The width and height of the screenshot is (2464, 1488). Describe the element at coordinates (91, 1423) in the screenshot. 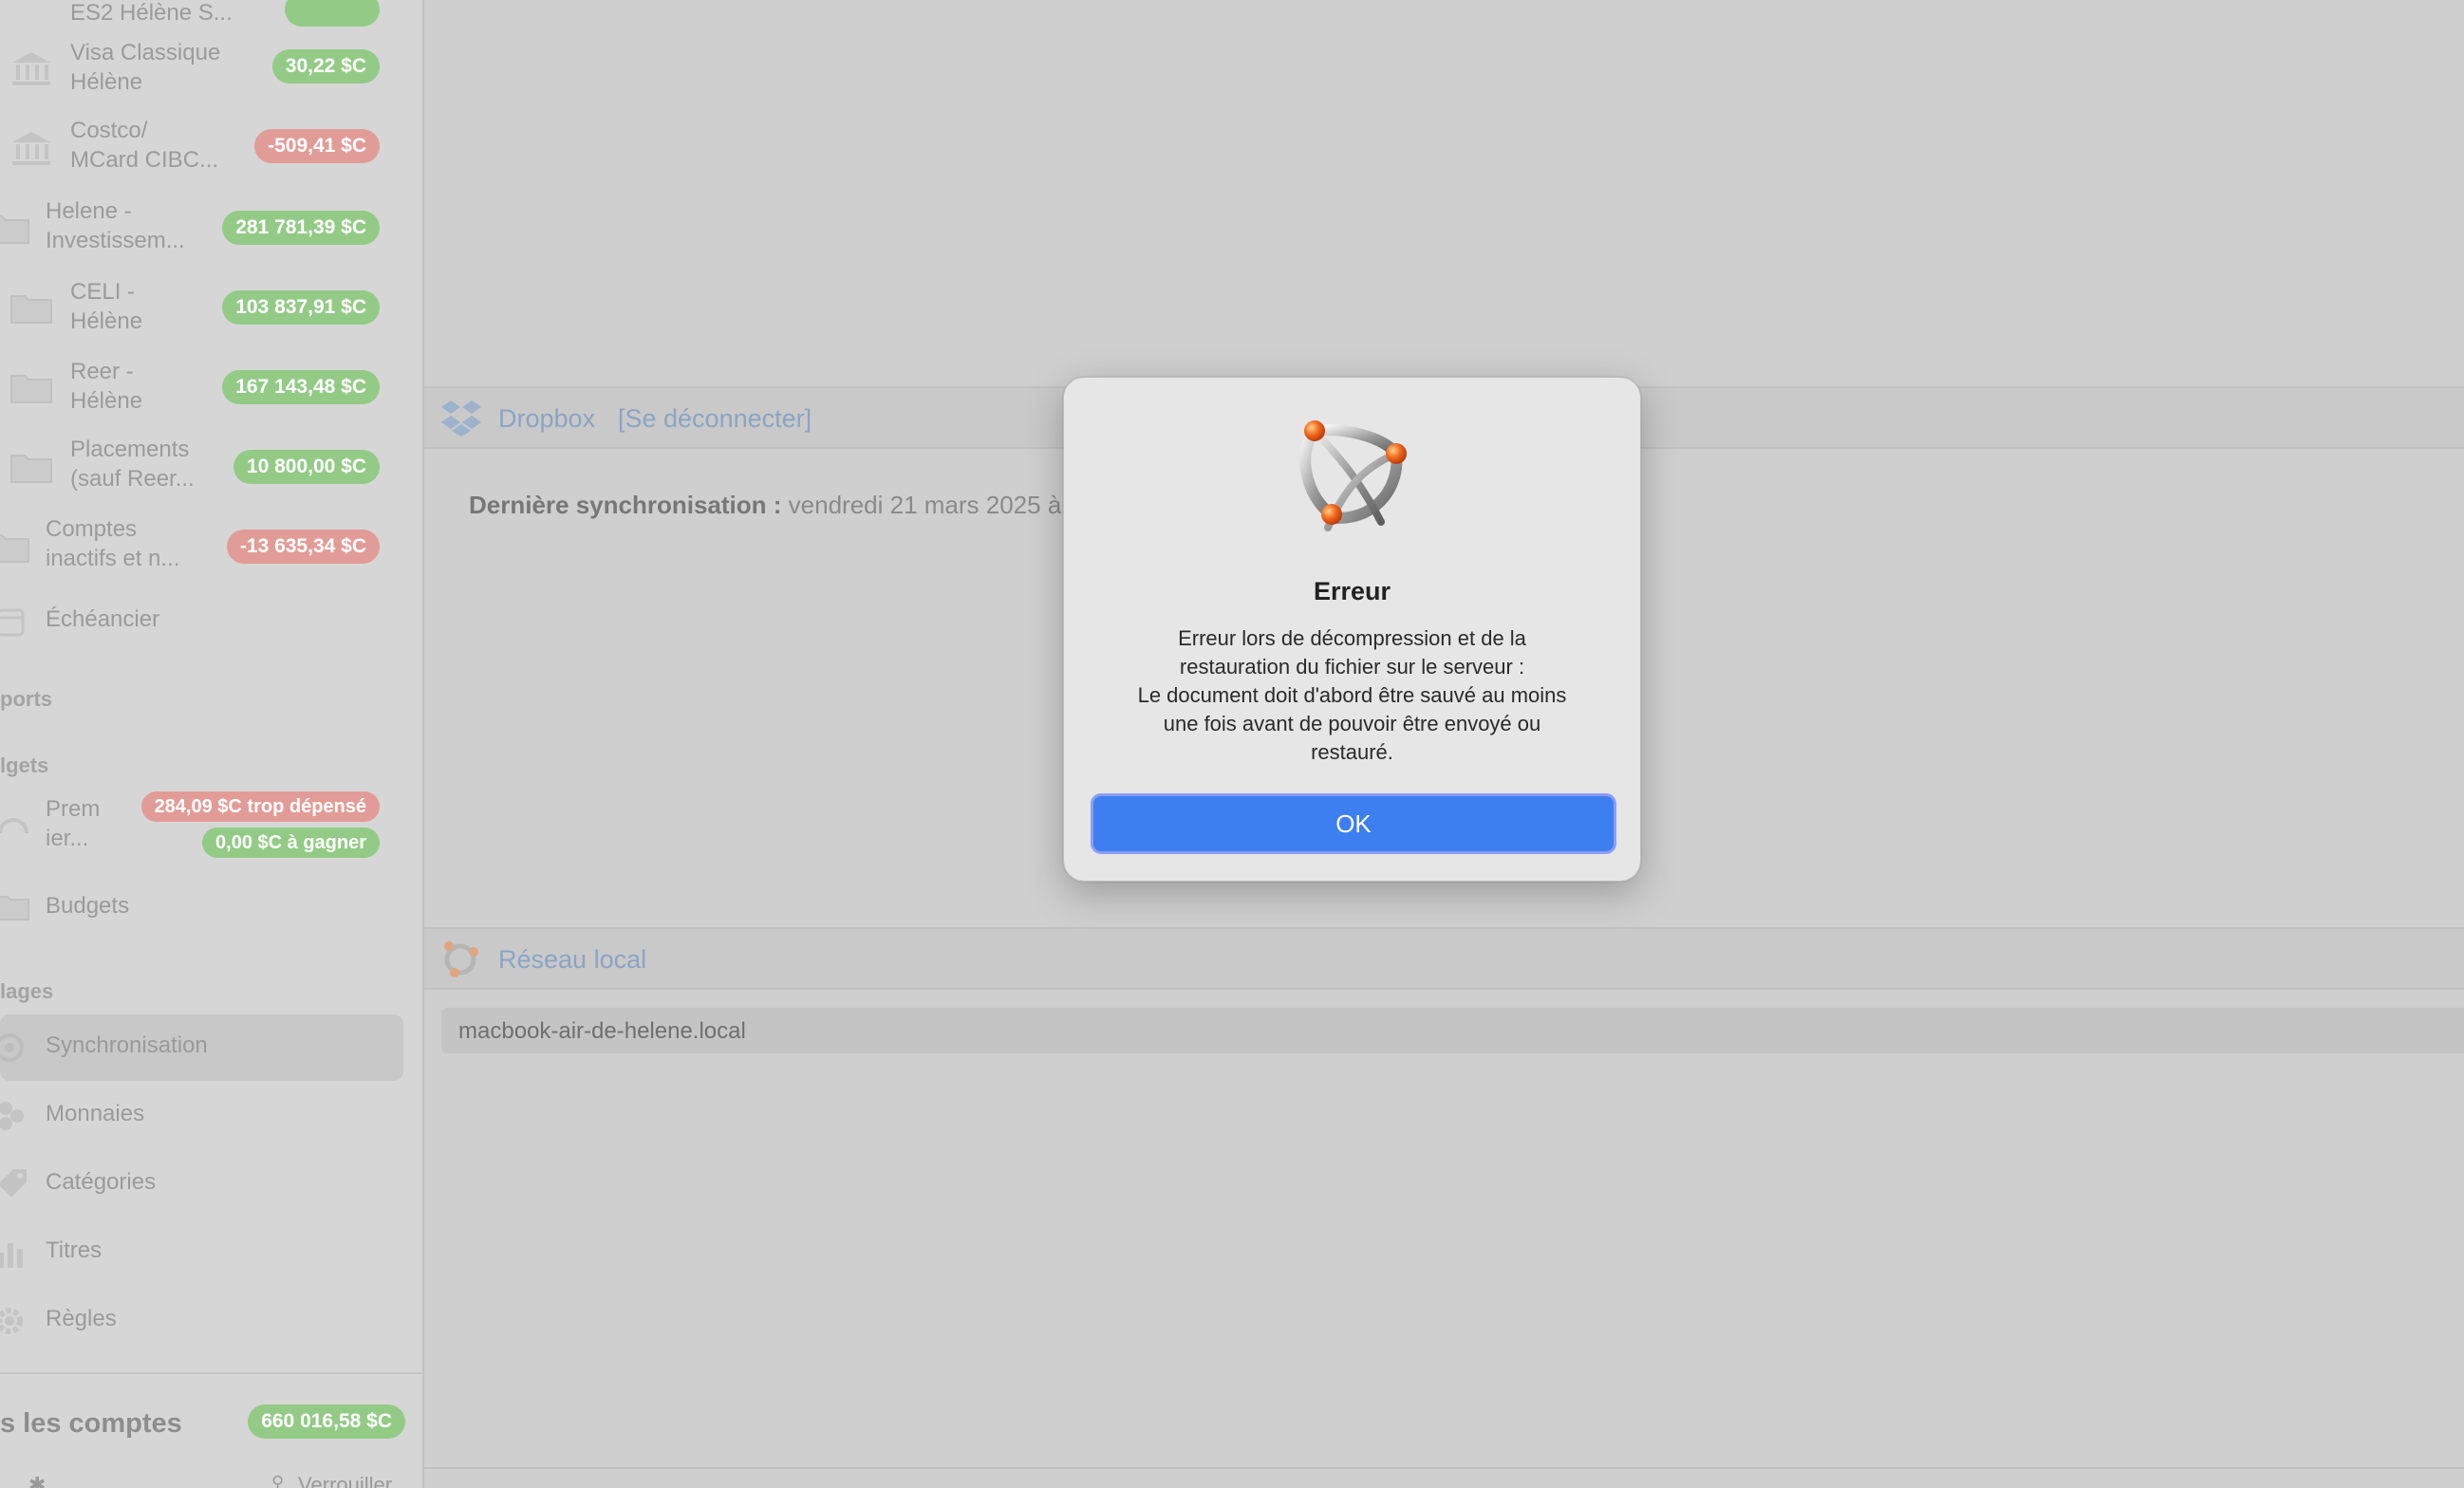

I see `all-accounts-label: s les comptes` at that location.